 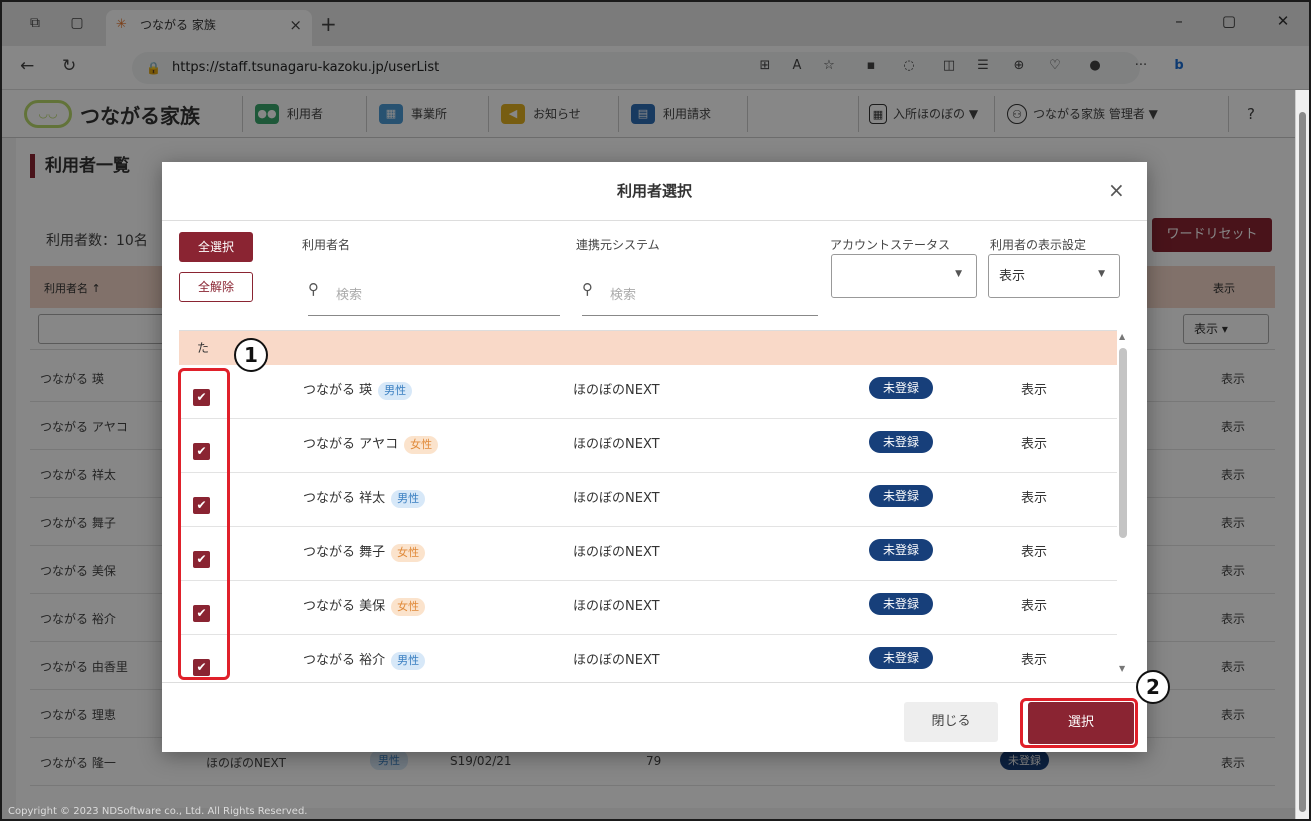 I want to click on user-name: つながる アヤコ, so click(x=351, y=444).